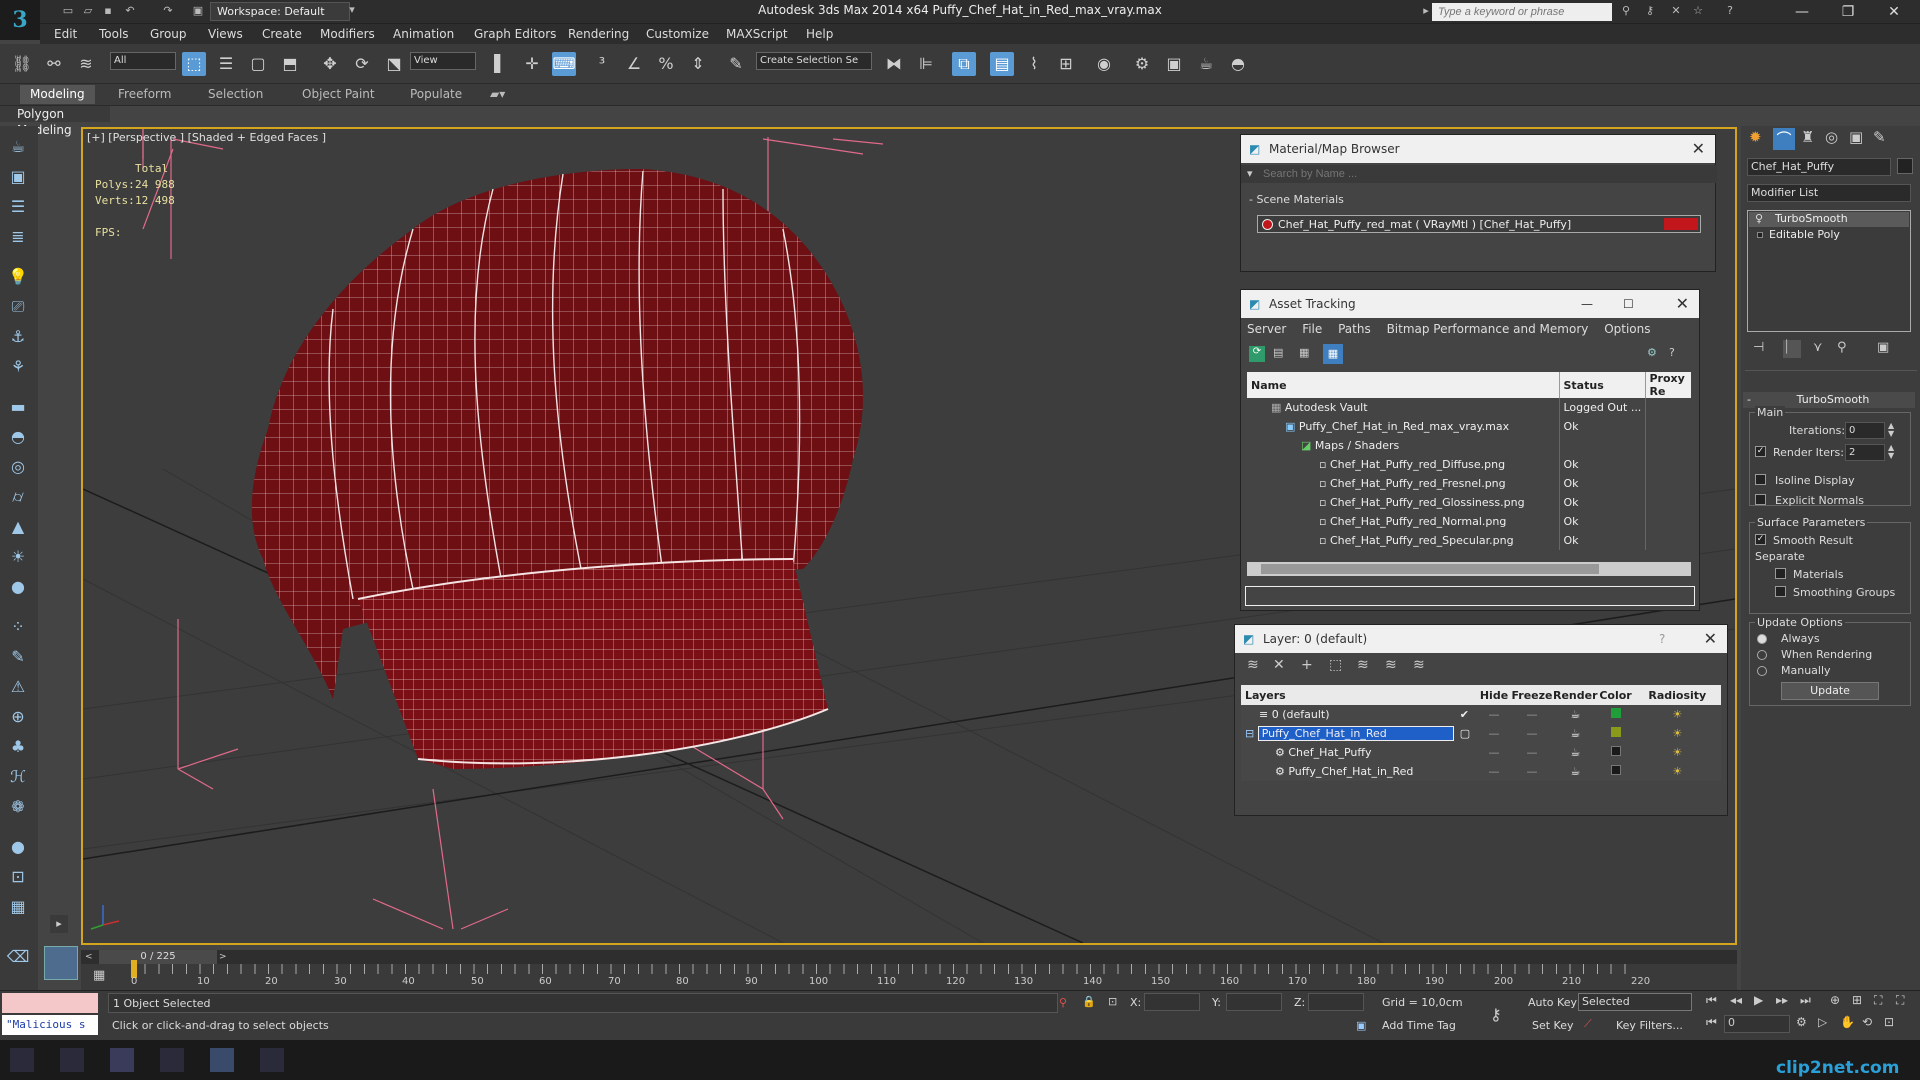  What do you see at coordinates (1312, 329) in the screenshot?
I see `menu-file: File` at bounding box center [1312, 329].